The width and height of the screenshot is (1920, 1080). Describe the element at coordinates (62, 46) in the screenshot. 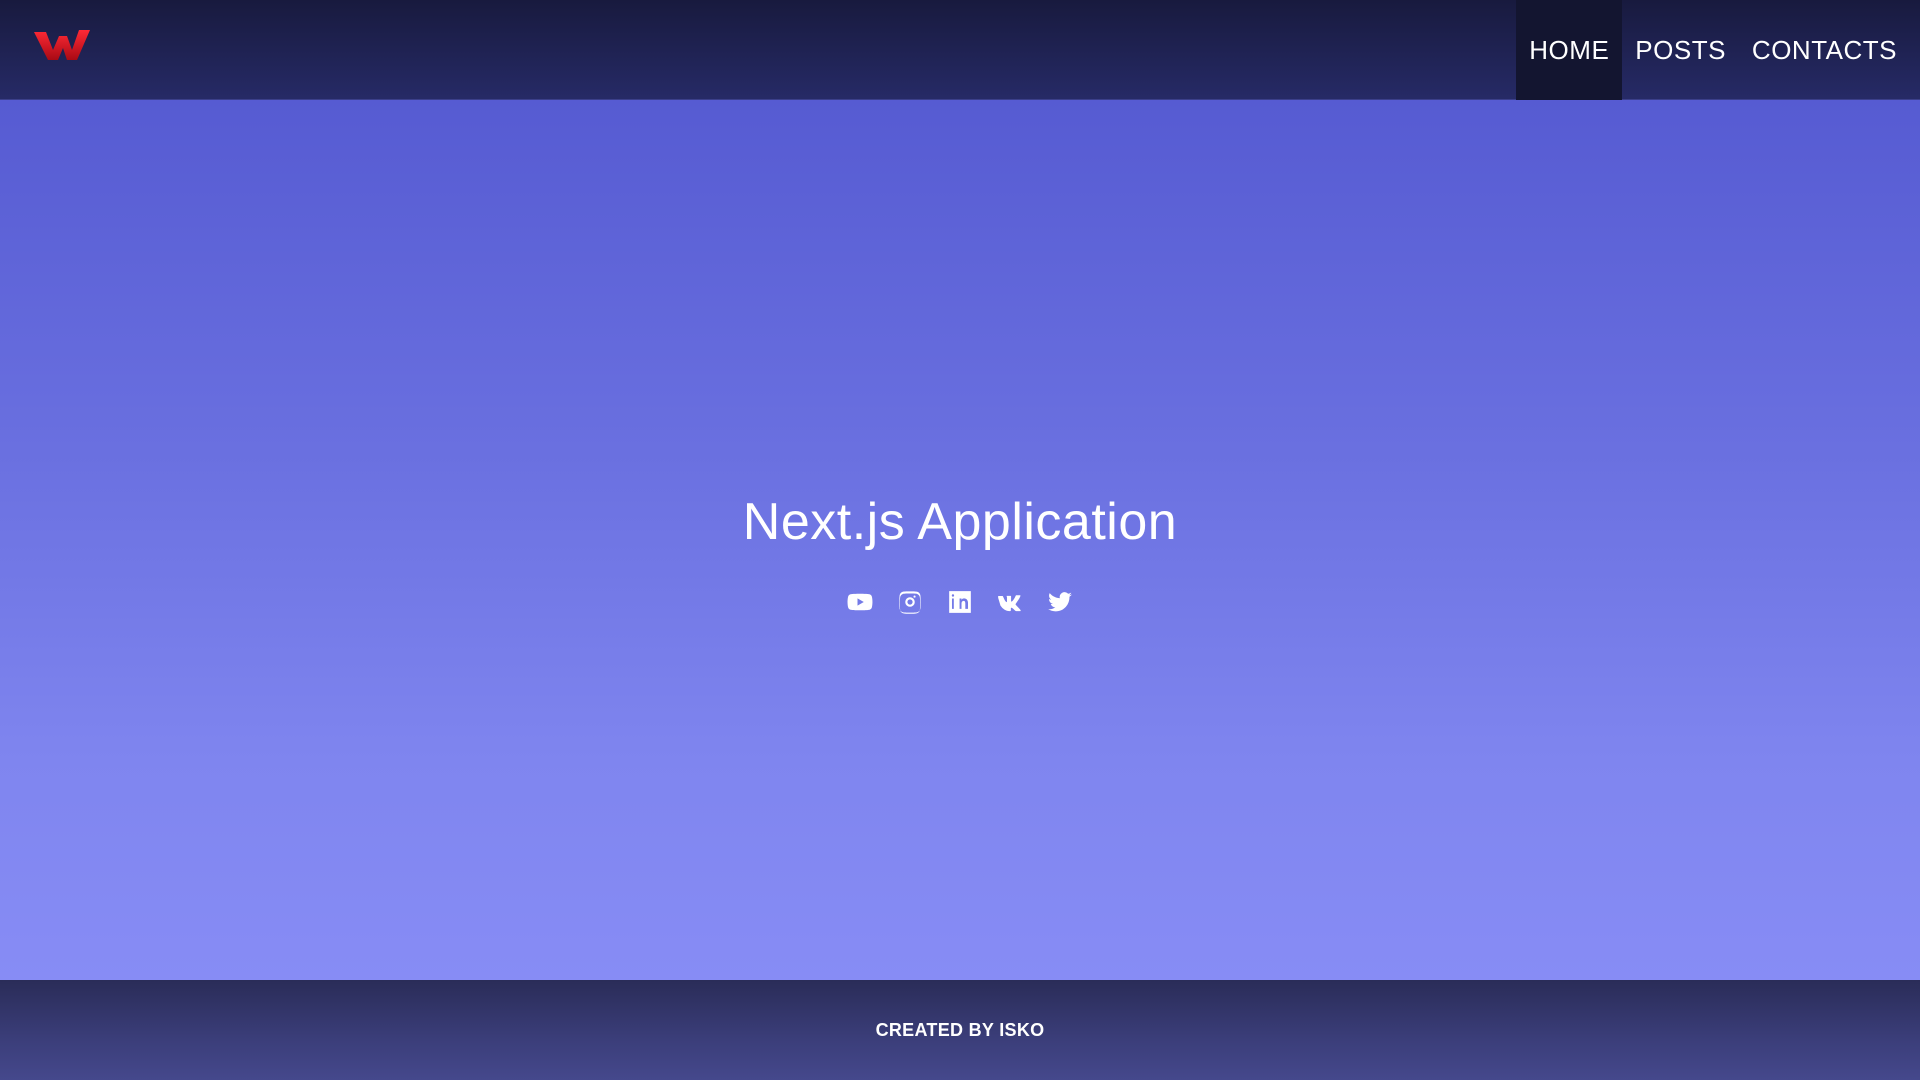

I see `w-logo-icon` at that location.